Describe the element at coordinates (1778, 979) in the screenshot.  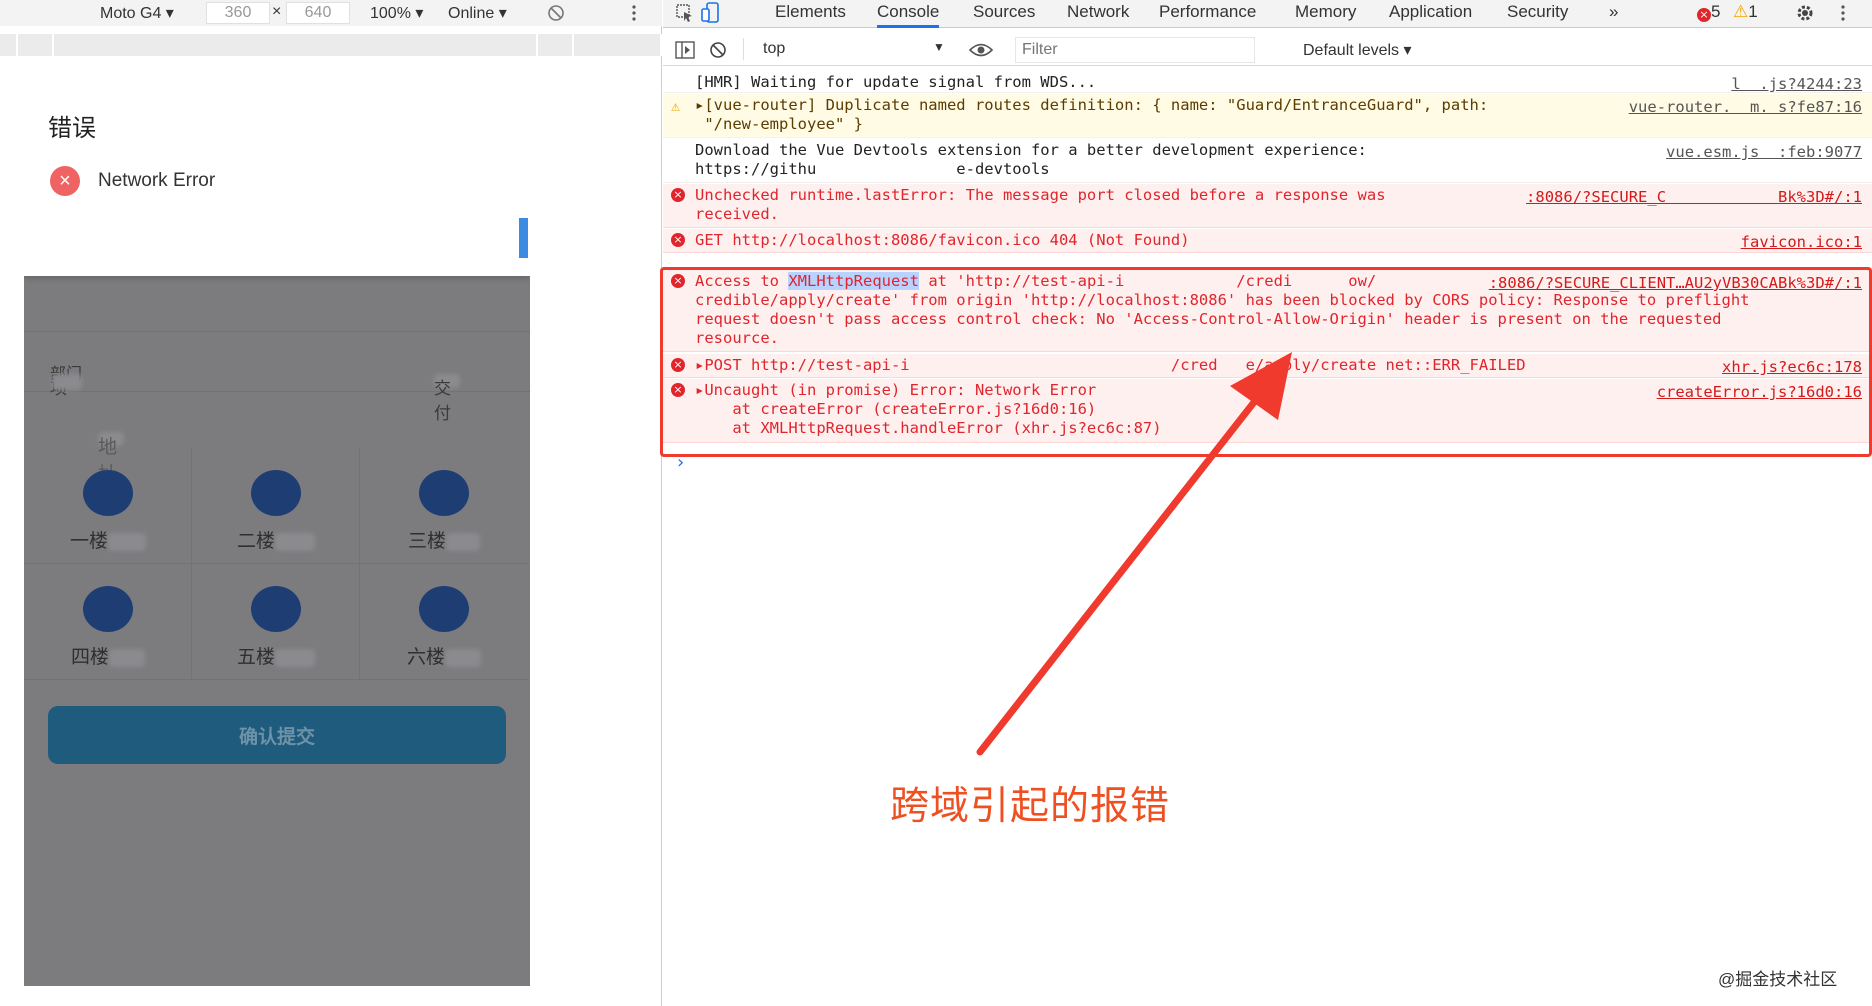
I see `watermark: @掘金技术社区` at that location.